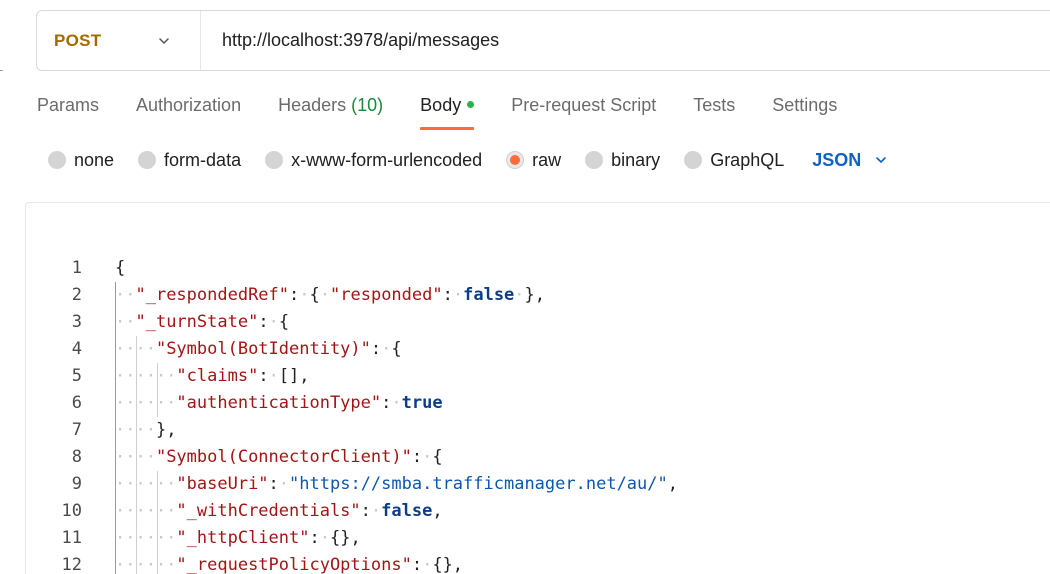 This screenshot has height=574, width=1050. Describe the element at coordinates (238, 538) in the screenshot. I see `code-text: ······"_httpClient":·{},` at that location.